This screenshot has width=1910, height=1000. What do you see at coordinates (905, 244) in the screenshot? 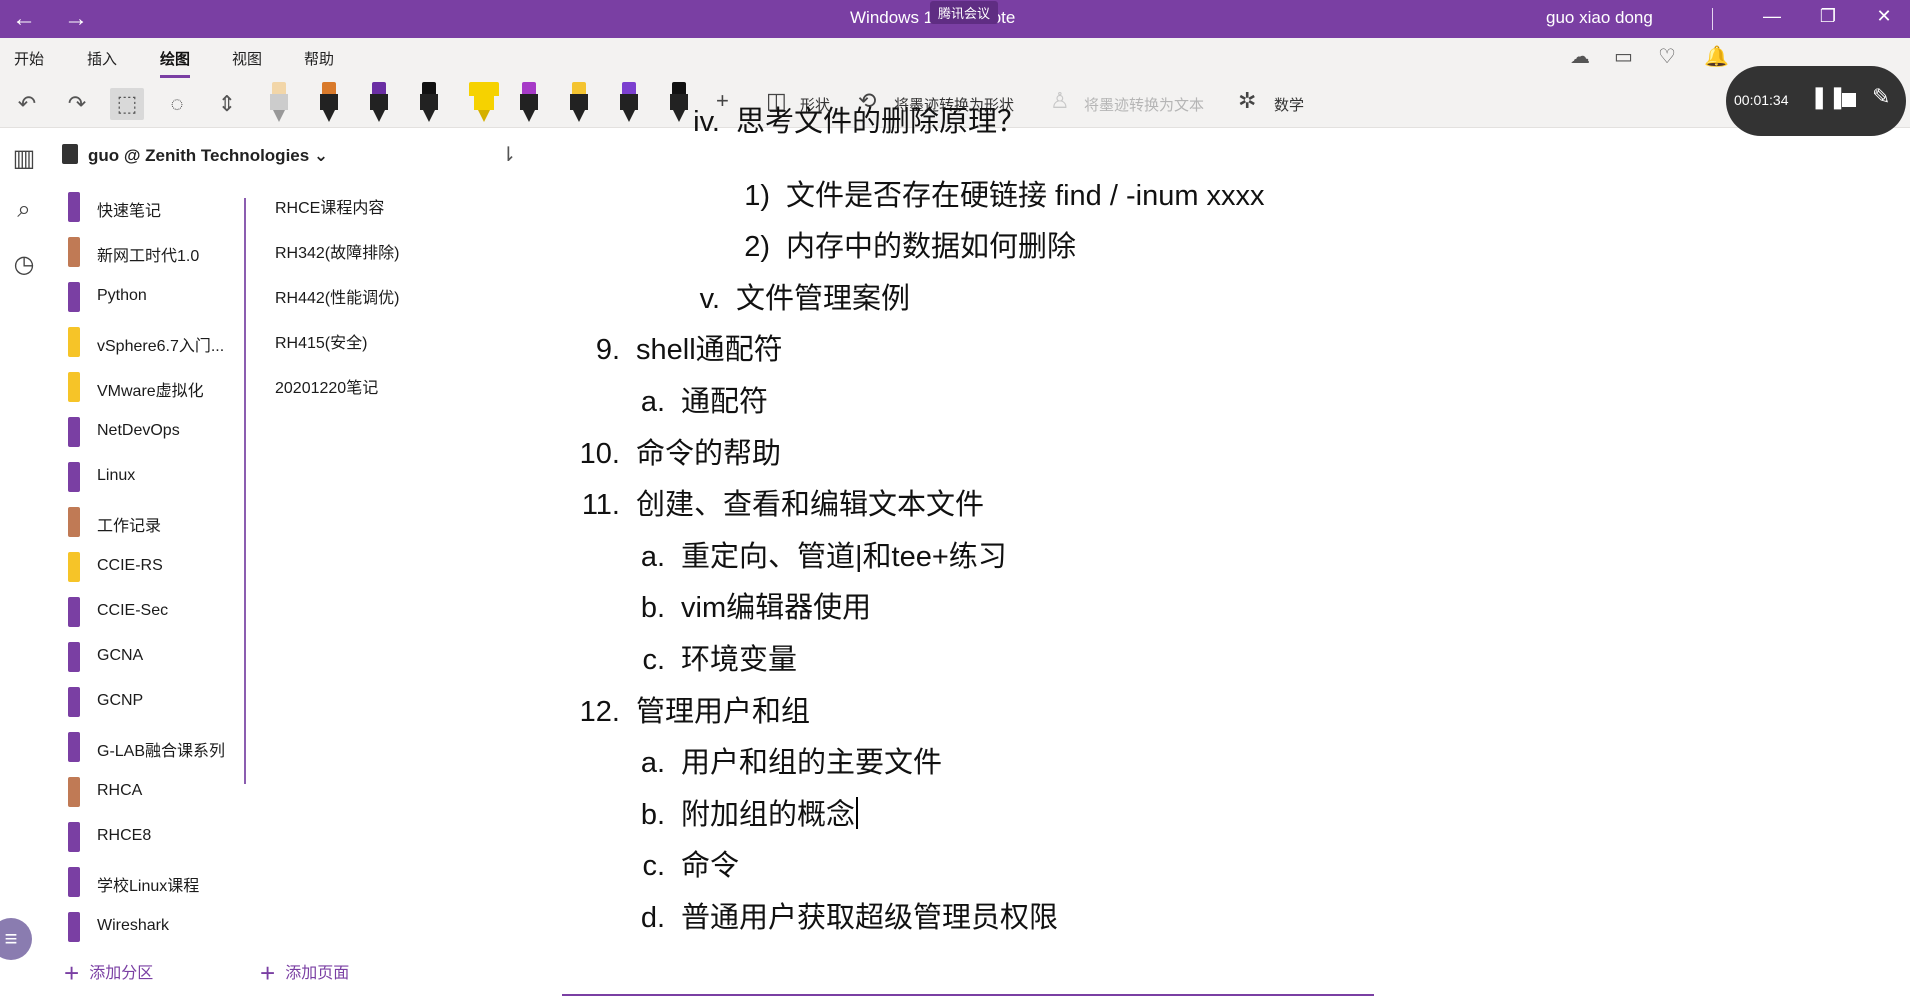
I see `outline-item: 2) 内存中的数据如何删除` at bounding box center [905, 244].